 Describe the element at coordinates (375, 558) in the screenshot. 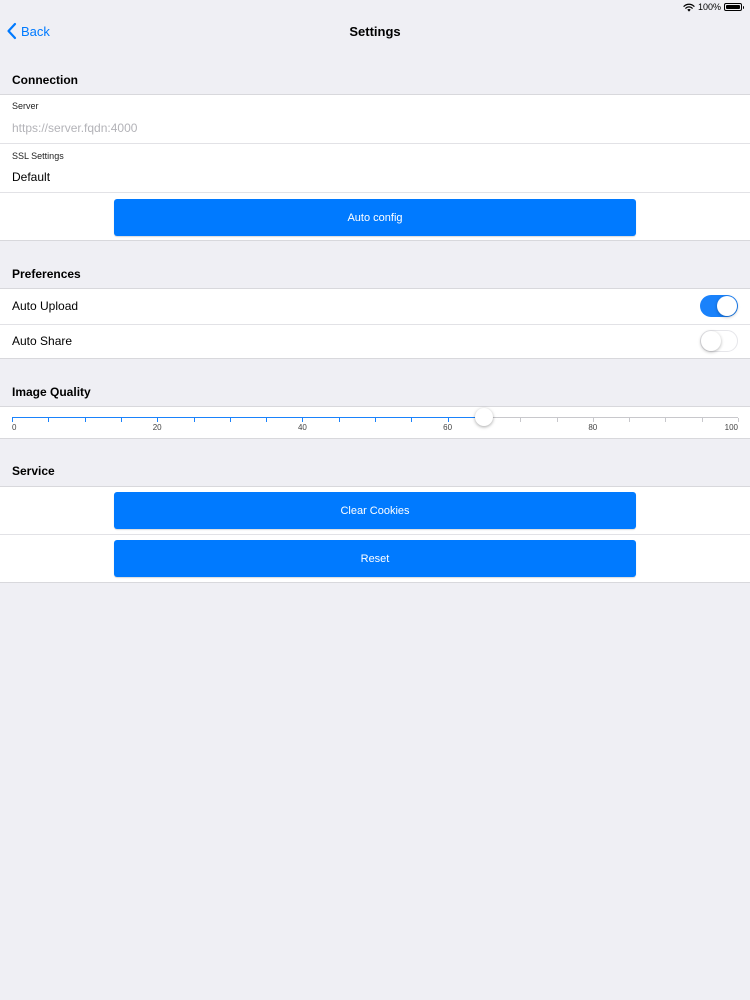

I see `reset-button: Reset` at that location.